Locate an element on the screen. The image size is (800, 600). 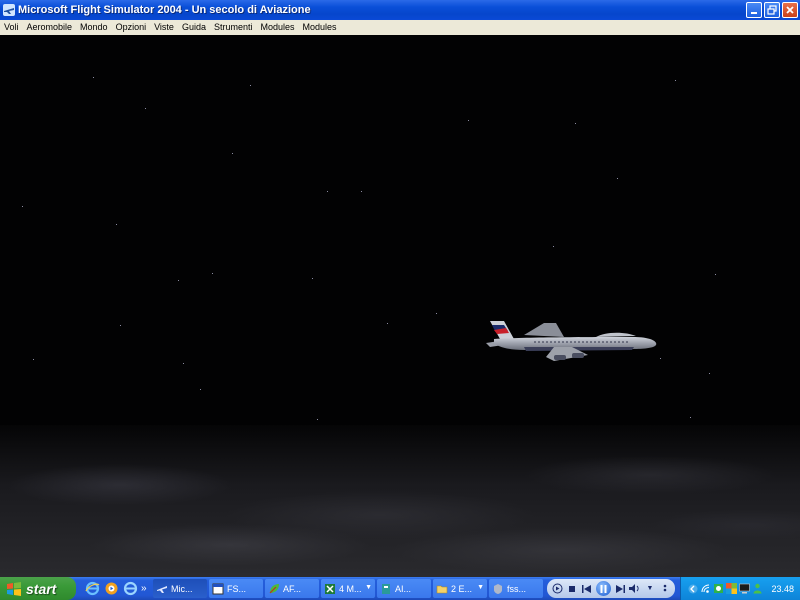
system-tray: 23.48 is located at coordinates (740, 588).